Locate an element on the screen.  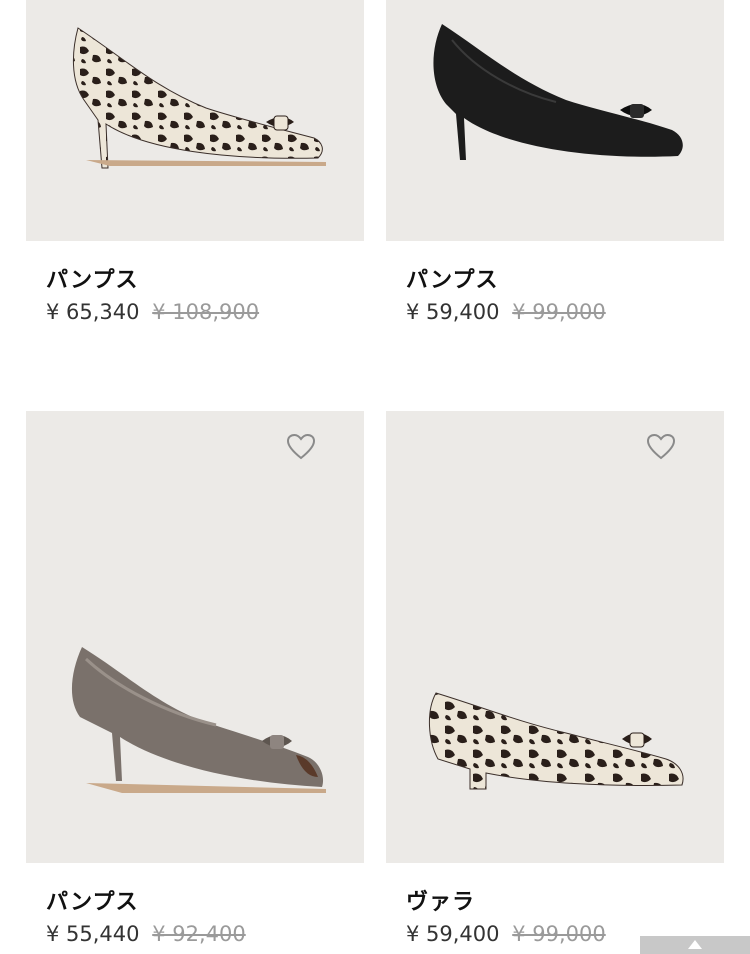
sale-price: ¥ 55,440 is located at coordinates (93, 934).